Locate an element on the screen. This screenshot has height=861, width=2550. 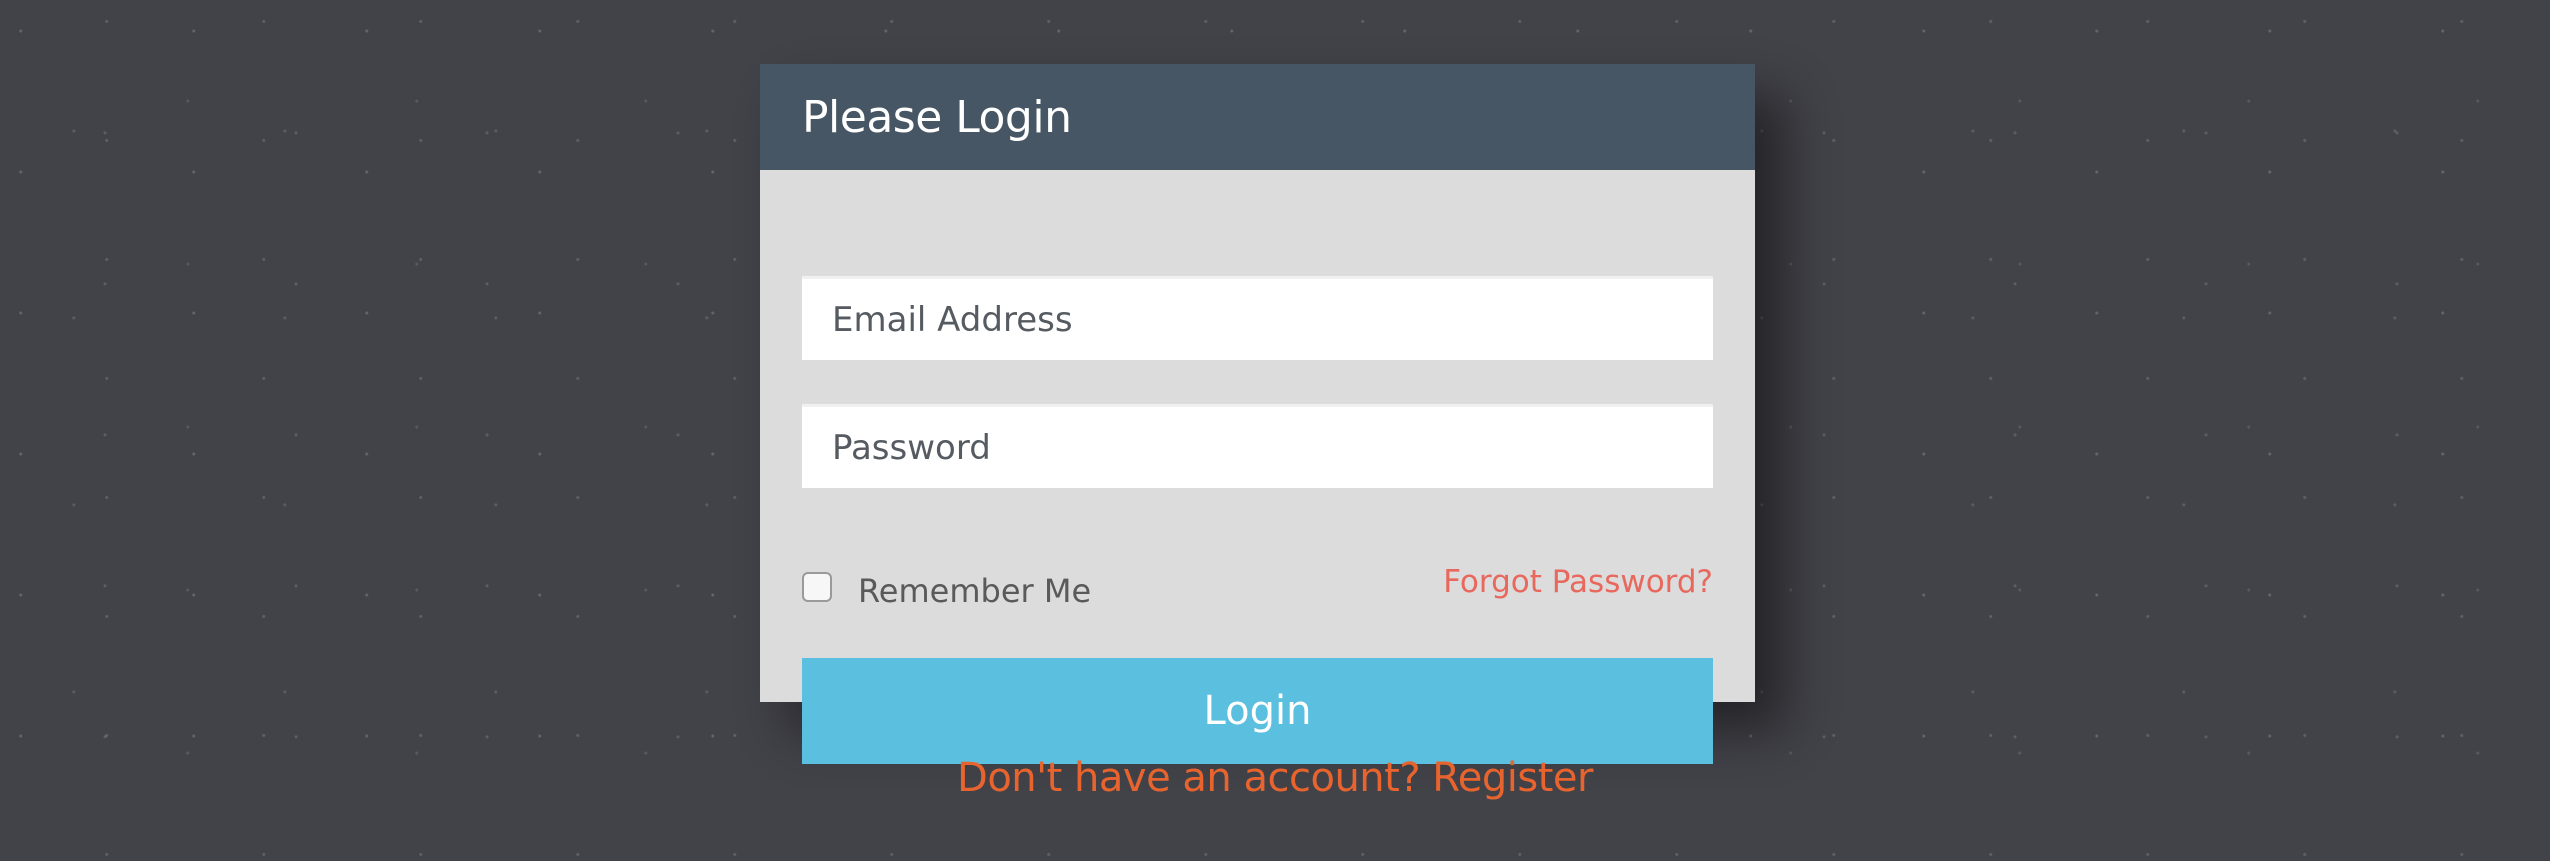
remember-me-label: Remember Me is located at coordinates (974, 591).